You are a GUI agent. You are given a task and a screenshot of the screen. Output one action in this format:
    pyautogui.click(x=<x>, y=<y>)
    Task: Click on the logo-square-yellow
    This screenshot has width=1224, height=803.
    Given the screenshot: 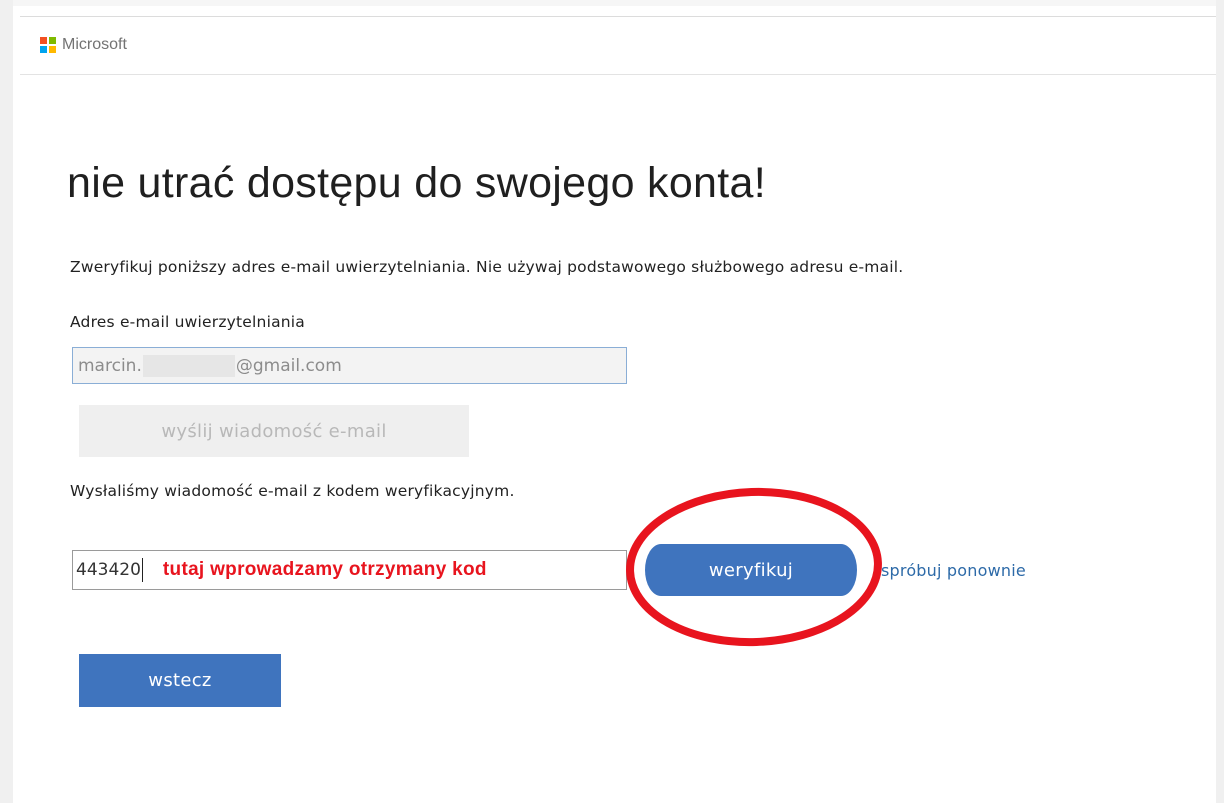 What is the action you would take?
    pyautogui.click(x=52, y=49)
    